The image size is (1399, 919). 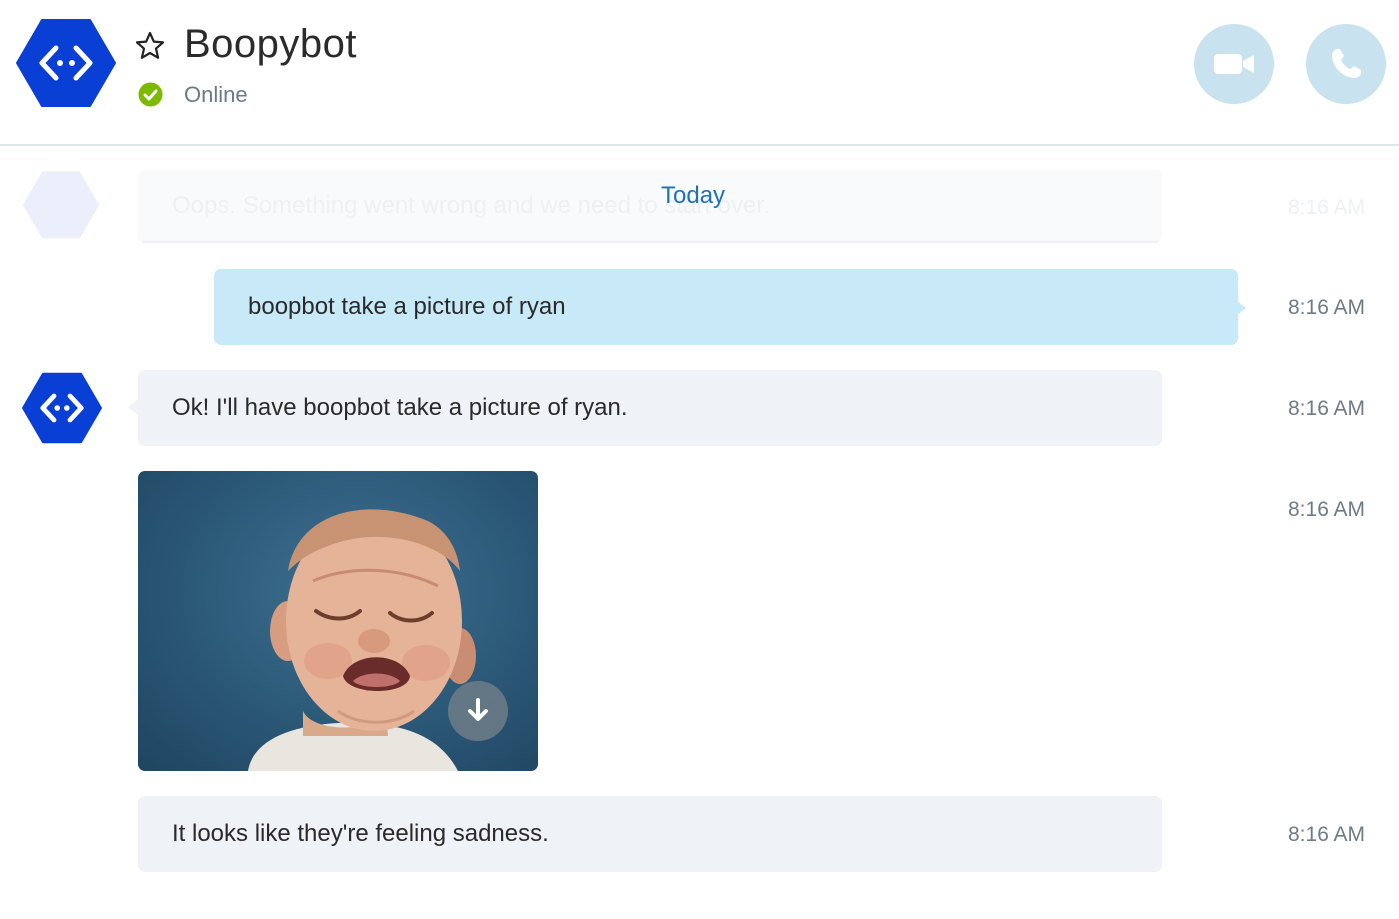 I want to click on download-button, so click(x=478, y=711).